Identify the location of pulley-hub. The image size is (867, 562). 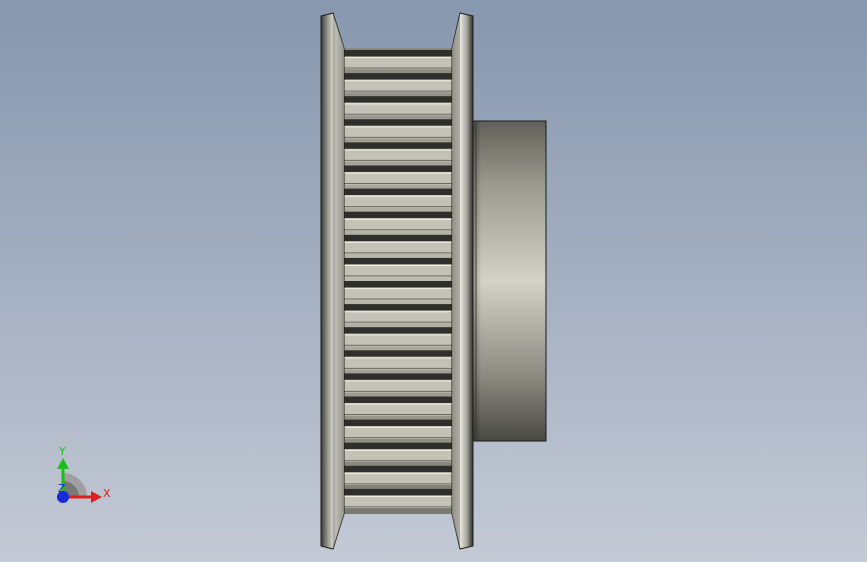
(508, 281).